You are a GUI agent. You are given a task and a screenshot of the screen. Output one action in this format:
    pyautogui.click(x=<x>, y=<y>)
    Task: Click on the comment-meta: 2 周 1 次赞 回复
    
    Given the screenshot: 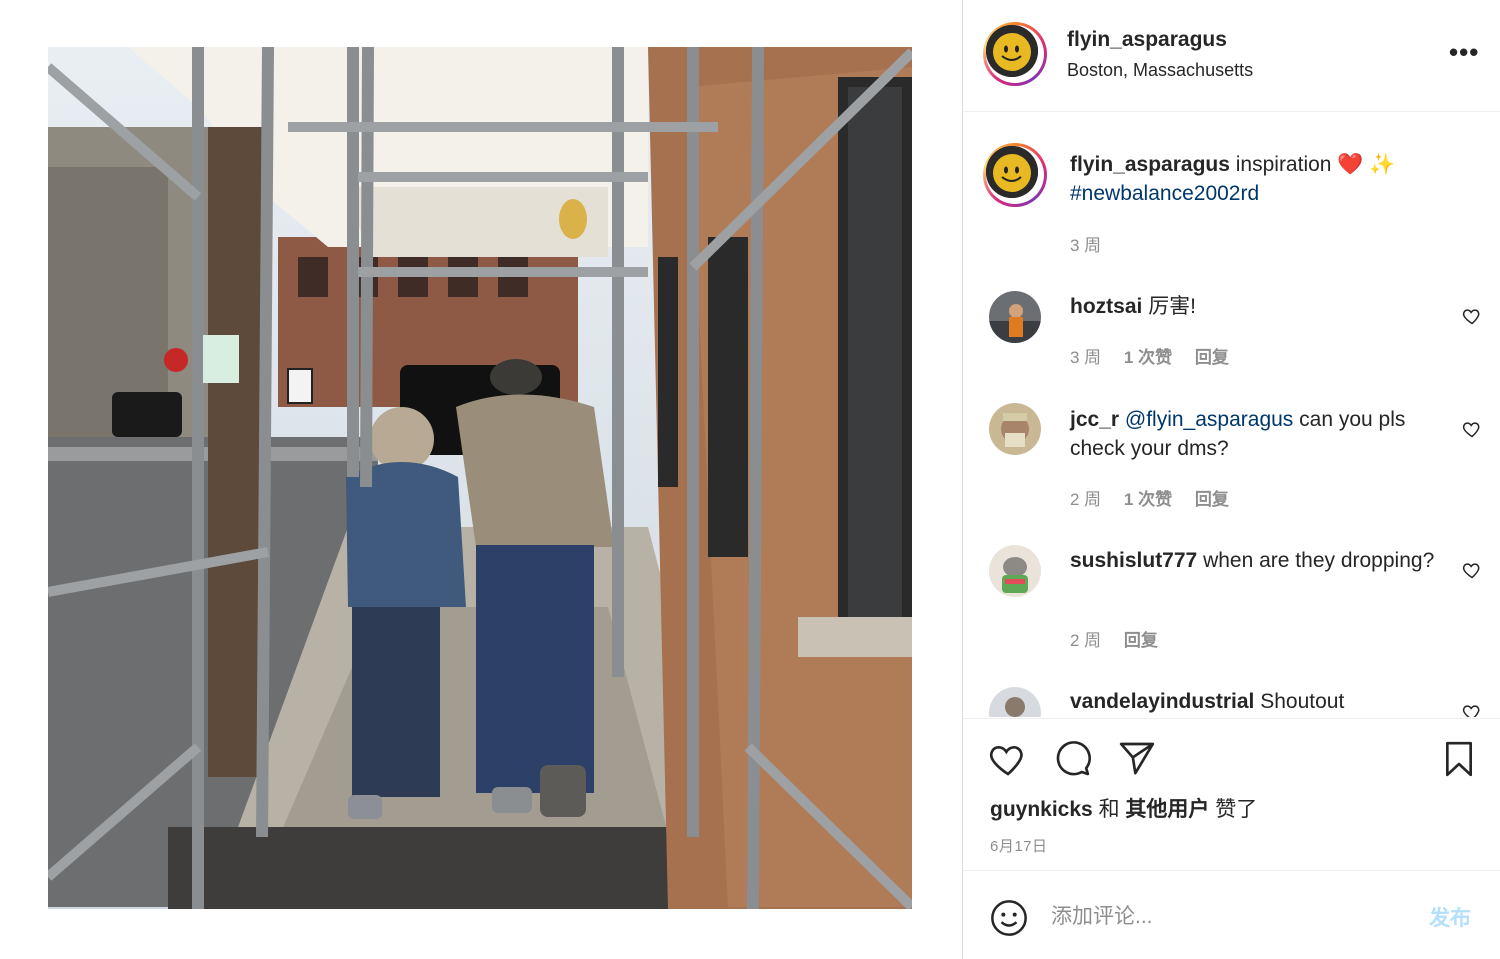 What is the action you would take?
    pyautogui.click(x=1158, y=497)
    